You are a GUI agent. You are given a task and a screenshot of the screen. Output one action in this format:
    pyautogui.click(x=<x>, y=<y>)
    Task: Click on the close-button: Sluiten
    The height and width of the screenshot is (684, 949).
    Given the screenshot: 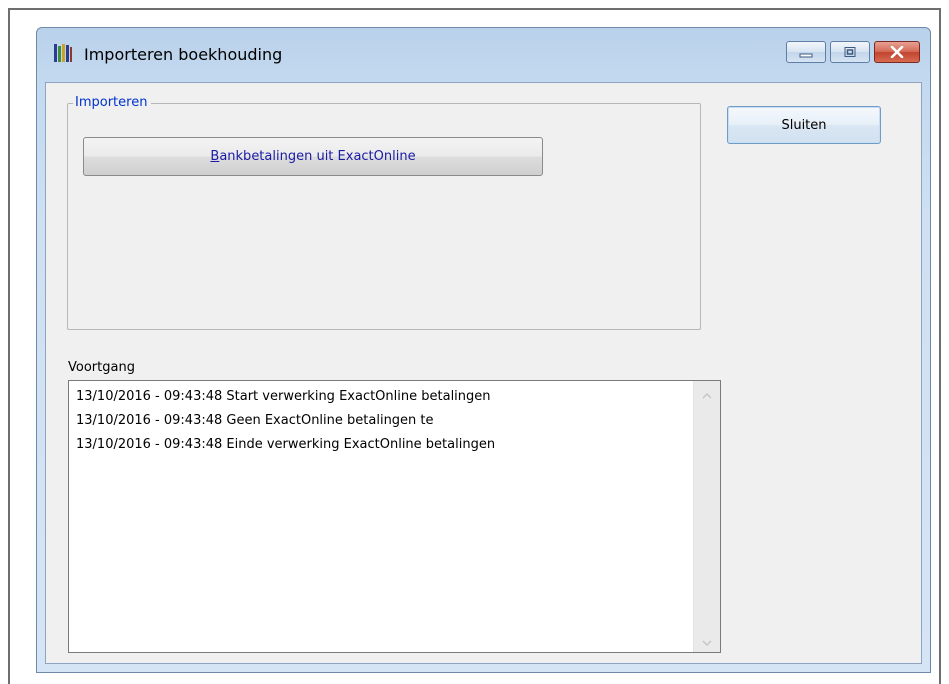 What is the action you would take?
    pyautogui.click(x=804, y=125)
    